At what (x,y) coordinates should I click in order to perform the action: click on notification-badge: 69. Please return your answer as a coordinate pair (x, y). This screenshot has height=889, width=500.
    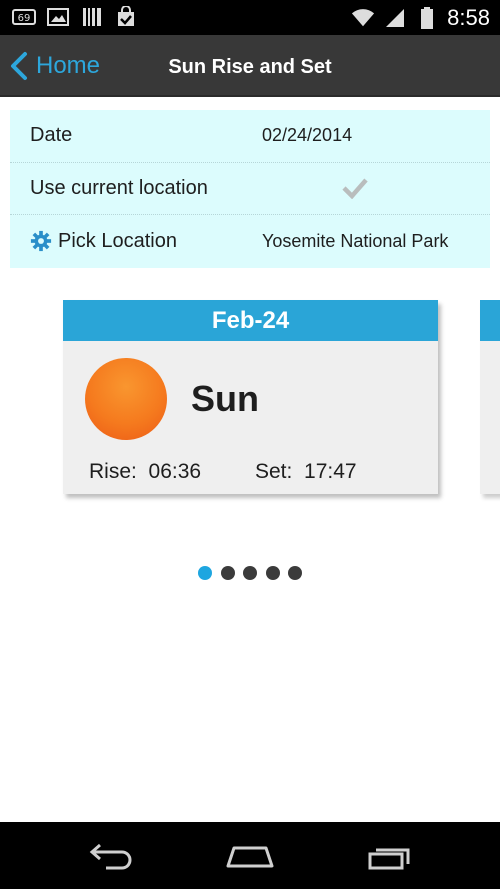
    Looking at the image, I should click on (24, 18).